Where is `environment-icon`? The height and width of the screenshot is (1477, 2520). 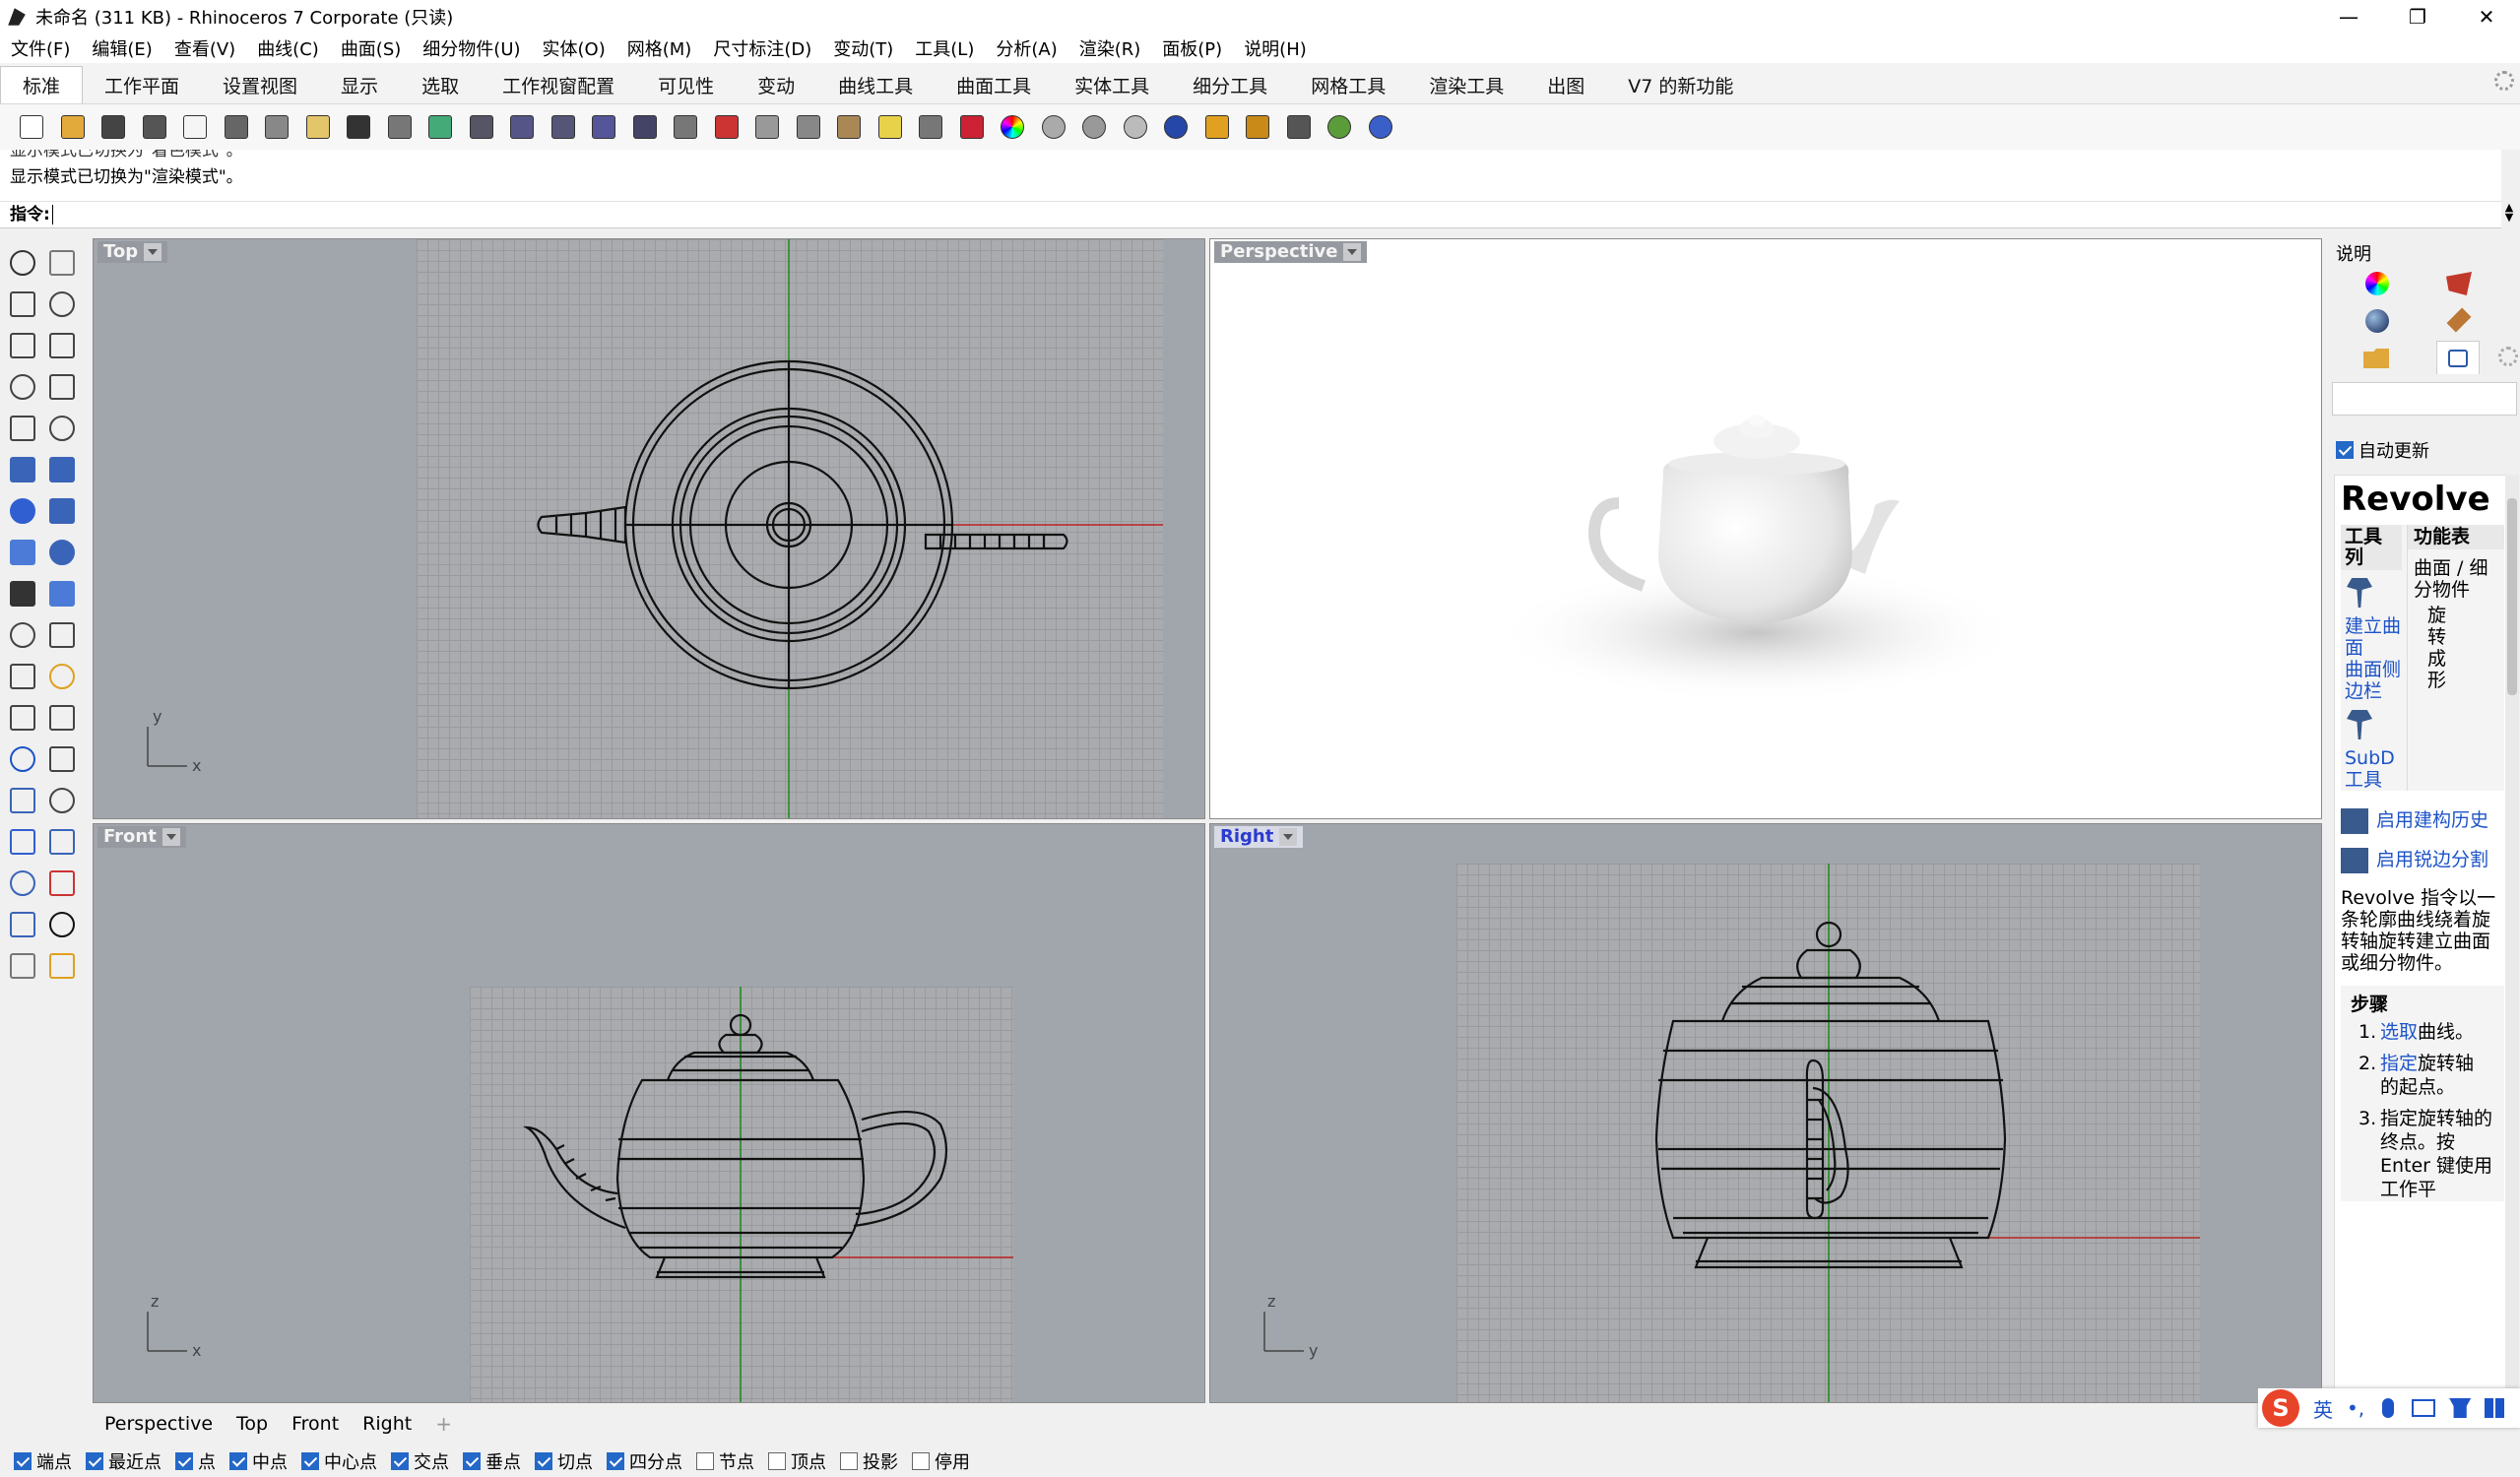 environment-icon is located at coordinates (2377, 321).